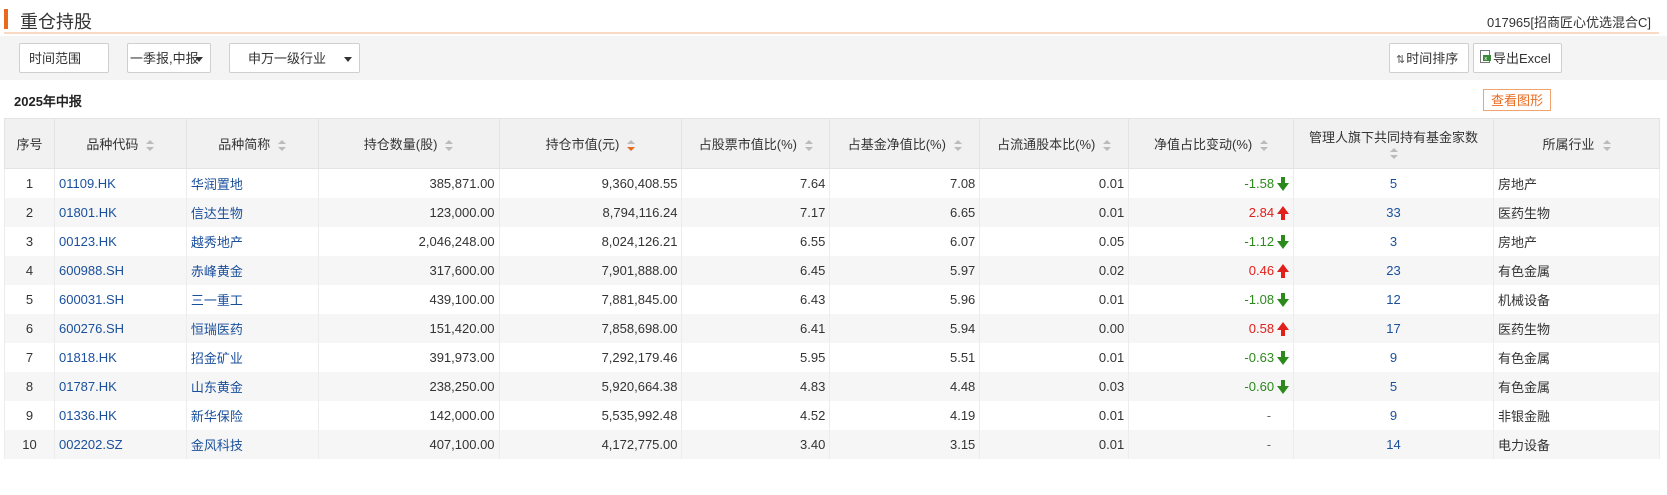 Image resolution: width=1667 pixels, height=495 pixels. I want to click on stock-code-link: 600988.SH, so click(120, 270).